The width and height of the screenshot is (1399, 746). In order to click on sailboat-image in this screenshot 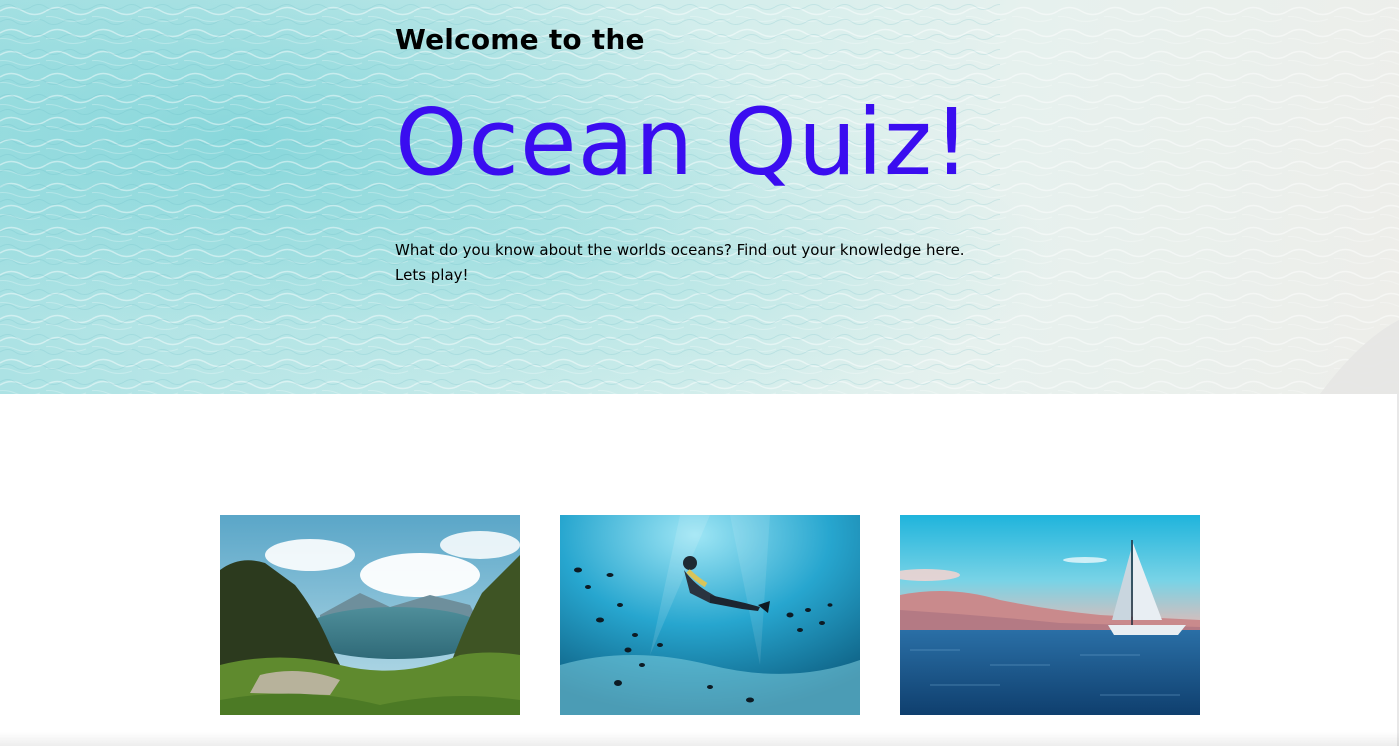, I will do `click(1050, 615)`.